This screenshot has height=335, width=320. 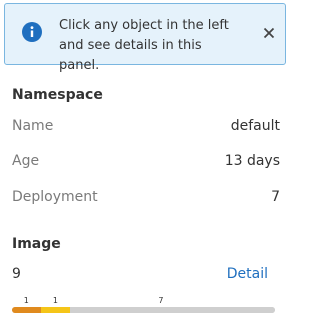 I want to click on namespace-age-value: 13 days, so click(x=252, y=161).